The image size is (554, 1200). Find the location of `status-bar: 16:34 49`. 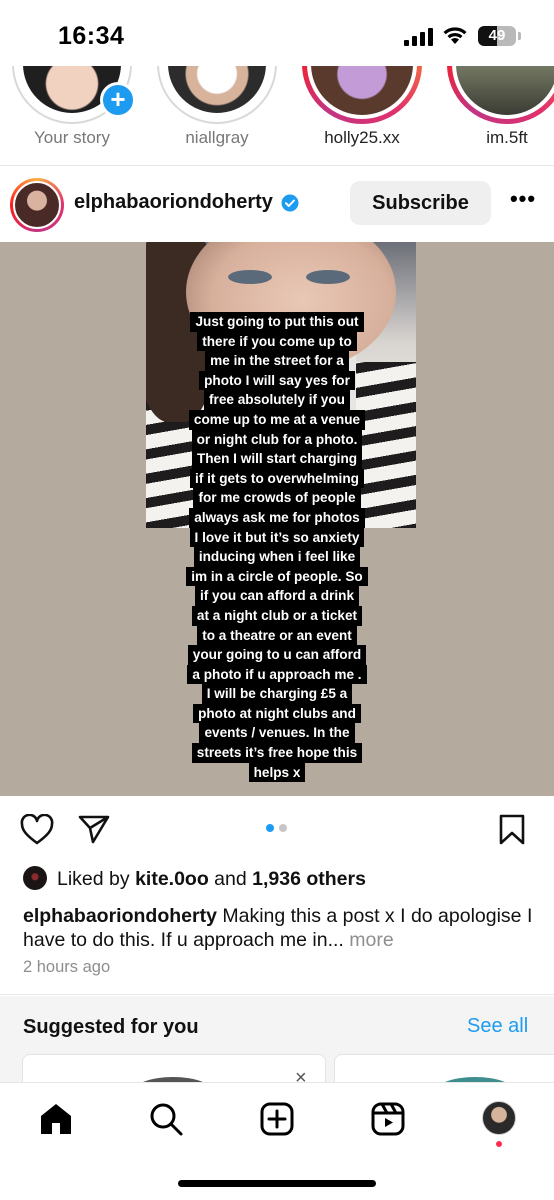

status-bar: 16:34 49 is located at coordinates (277, 33).